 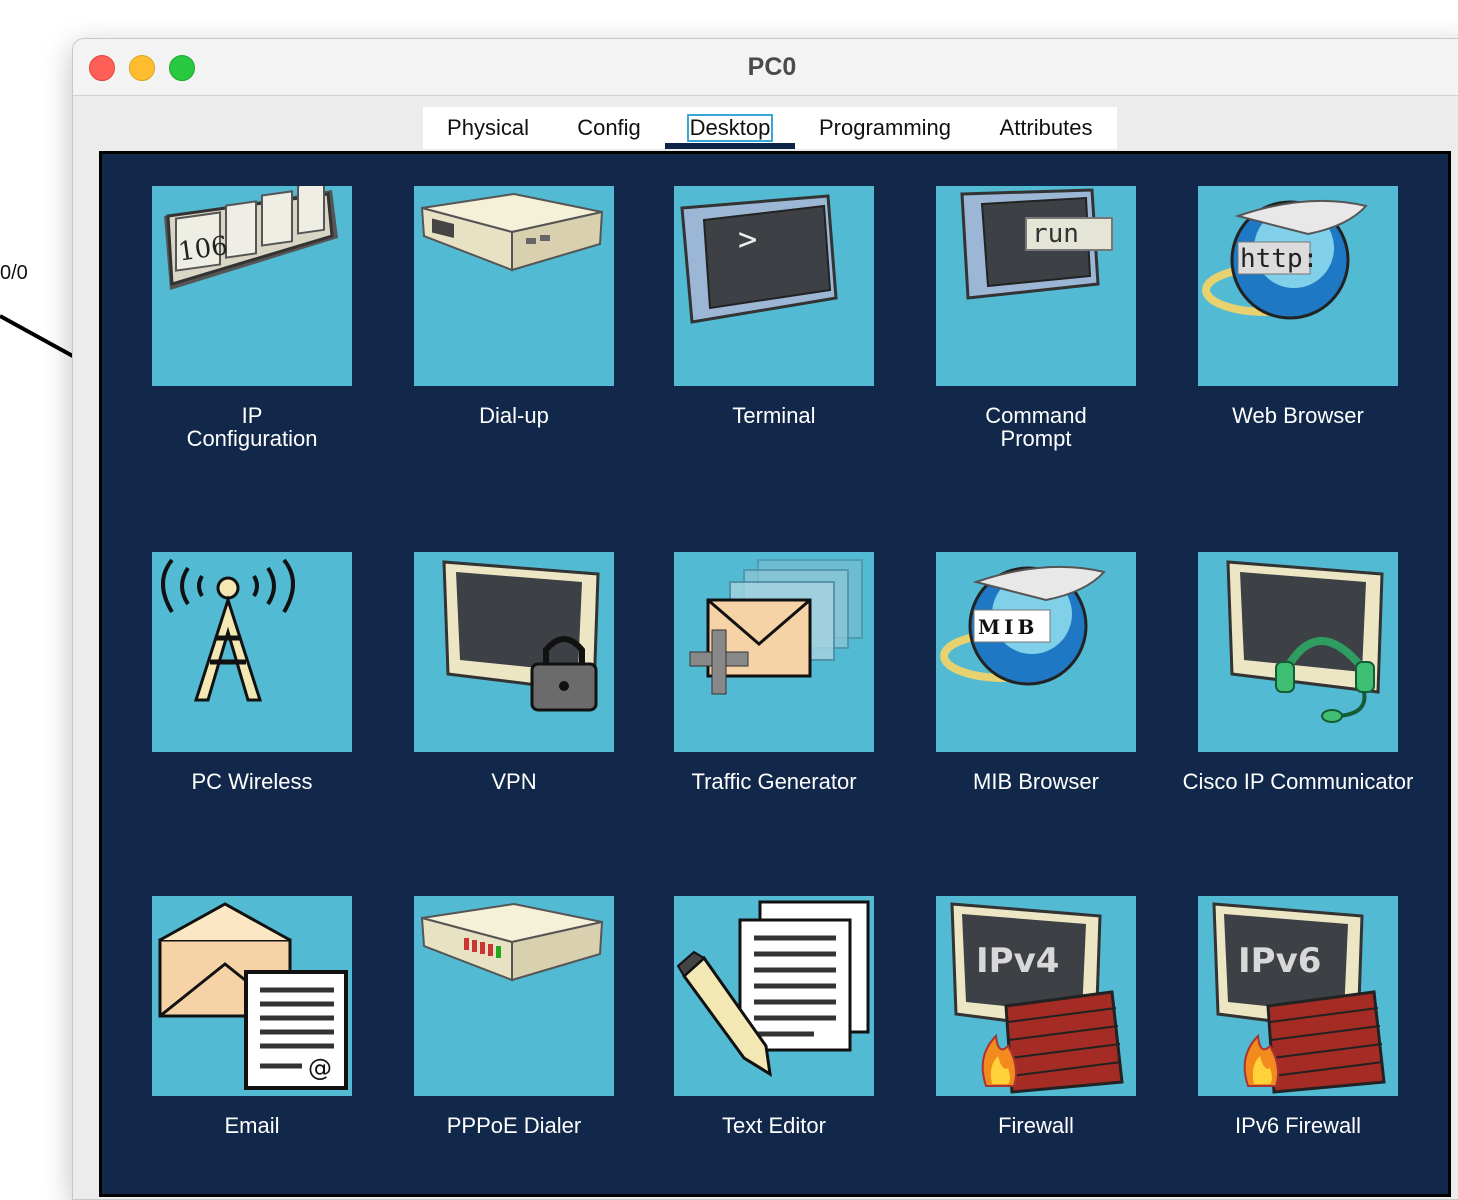 What do you see at coordinates (1279, 259) in the screenshot?
I see `svg-text: http:` at bounding box center [1279, 259].